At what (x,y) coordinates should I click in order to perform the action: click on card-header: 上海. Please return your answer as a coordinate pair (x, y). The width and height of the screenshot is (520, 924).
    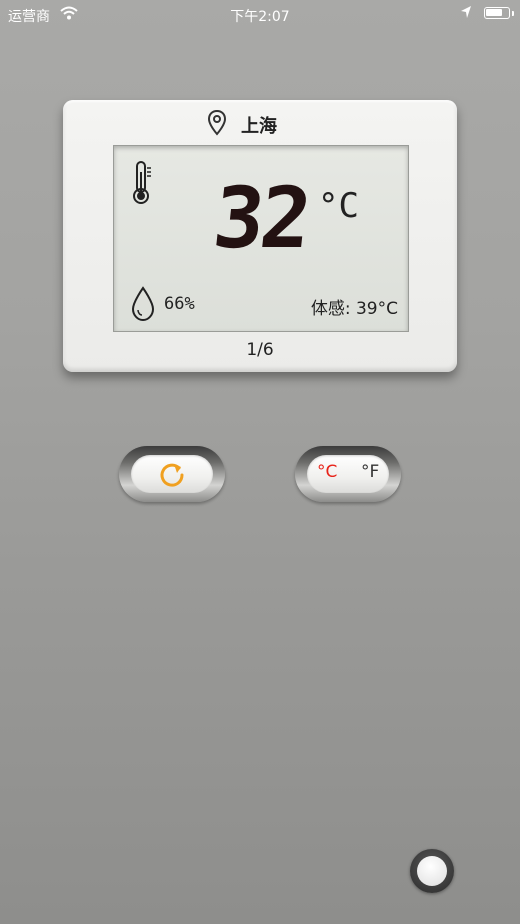
    Looking at the image, I should click on (260, 123).